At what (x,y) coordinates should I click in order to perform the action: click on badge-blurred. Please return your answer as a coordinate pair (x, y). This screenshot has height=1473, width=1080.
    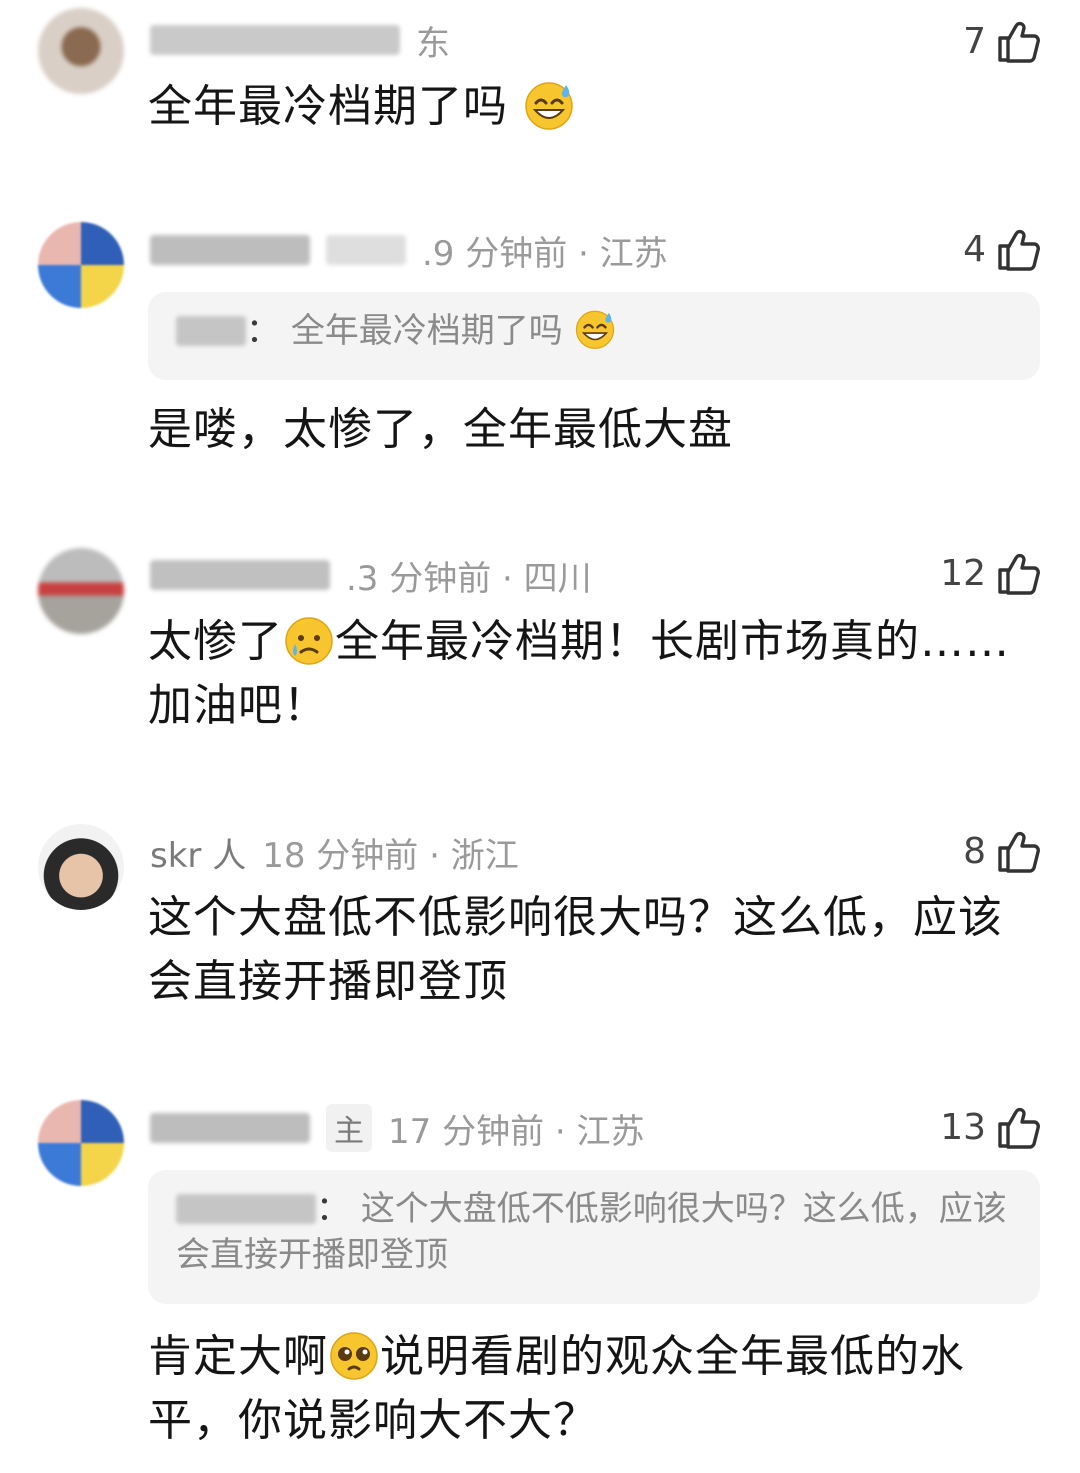
    Looking at the image, I should click on (366, 250).